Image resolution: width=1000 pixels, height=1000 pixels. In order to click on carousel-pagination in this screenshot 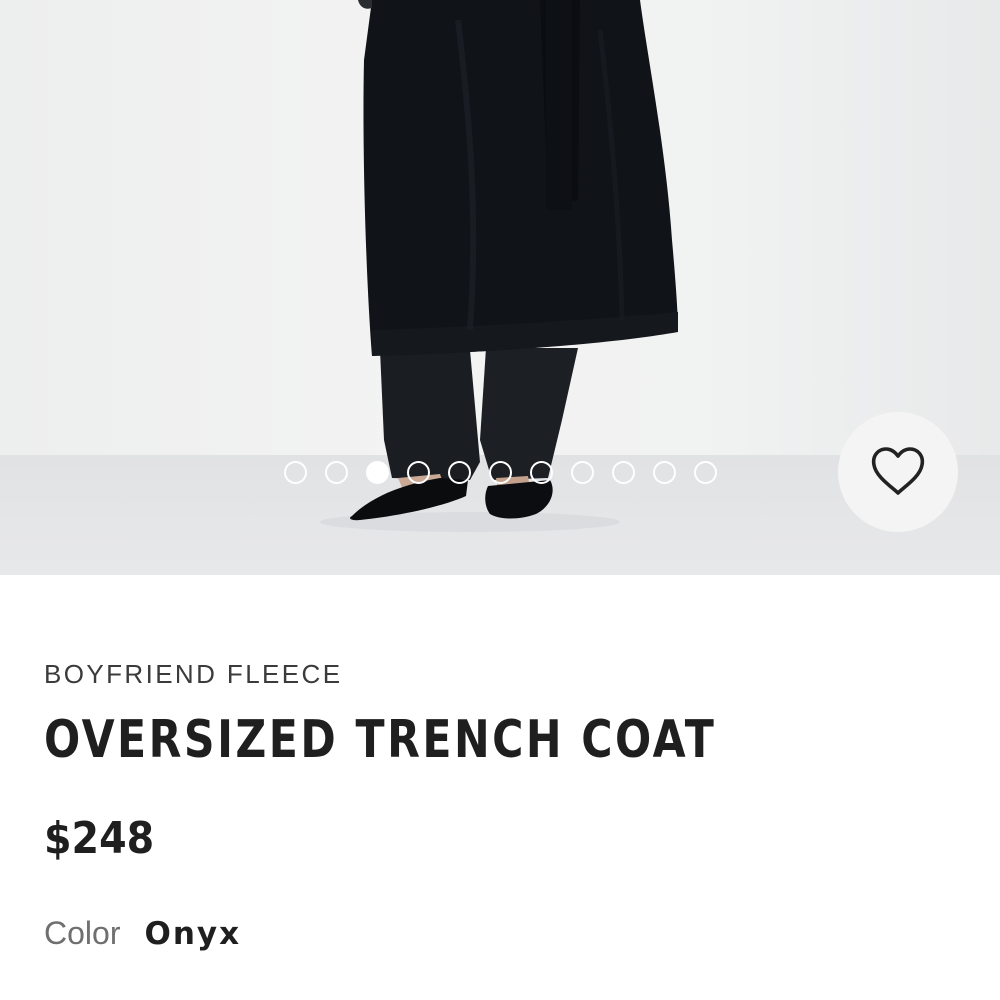, I will do `click(500, 472)`.